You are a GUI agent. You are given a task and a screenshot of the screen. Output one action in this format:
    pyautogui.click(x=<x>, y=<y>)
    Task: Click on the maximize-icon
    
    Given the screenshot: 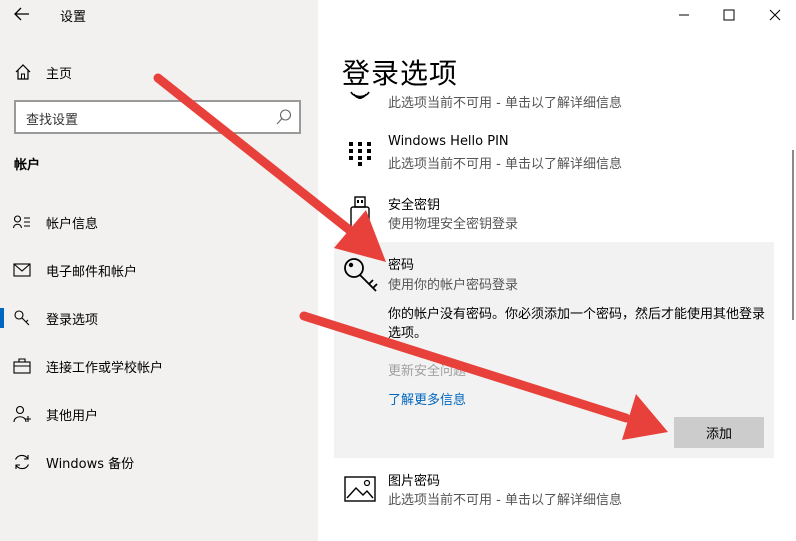 What is the action you would take?
    pyautogui.click(x=729, y=15)
    